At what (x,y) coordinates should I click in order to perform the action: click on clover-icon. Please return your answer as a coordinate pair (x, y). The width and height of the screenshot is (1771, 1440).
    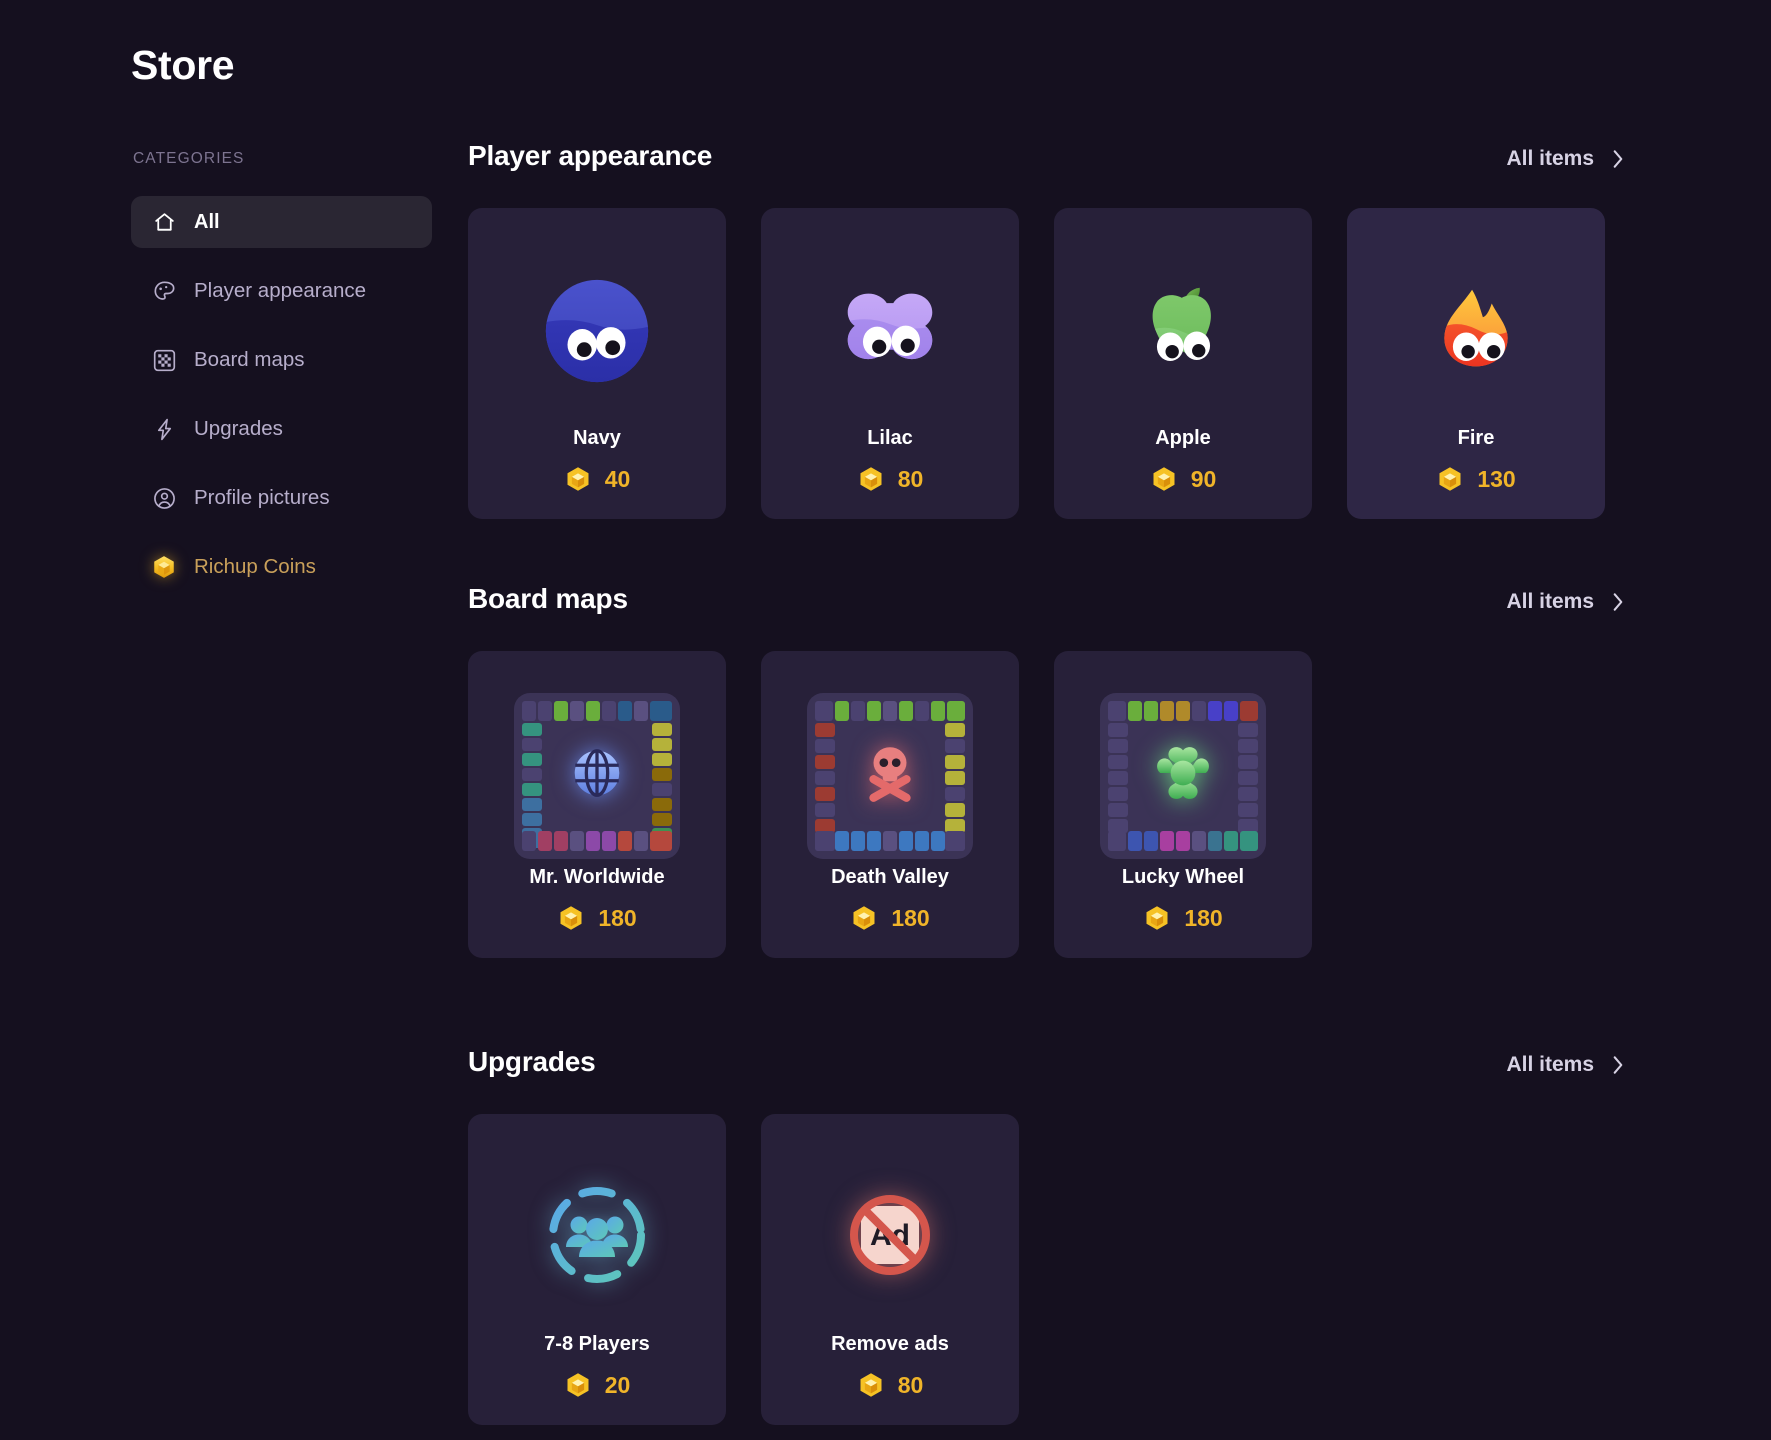
    Looking at the image, I should click on (1183, 775).